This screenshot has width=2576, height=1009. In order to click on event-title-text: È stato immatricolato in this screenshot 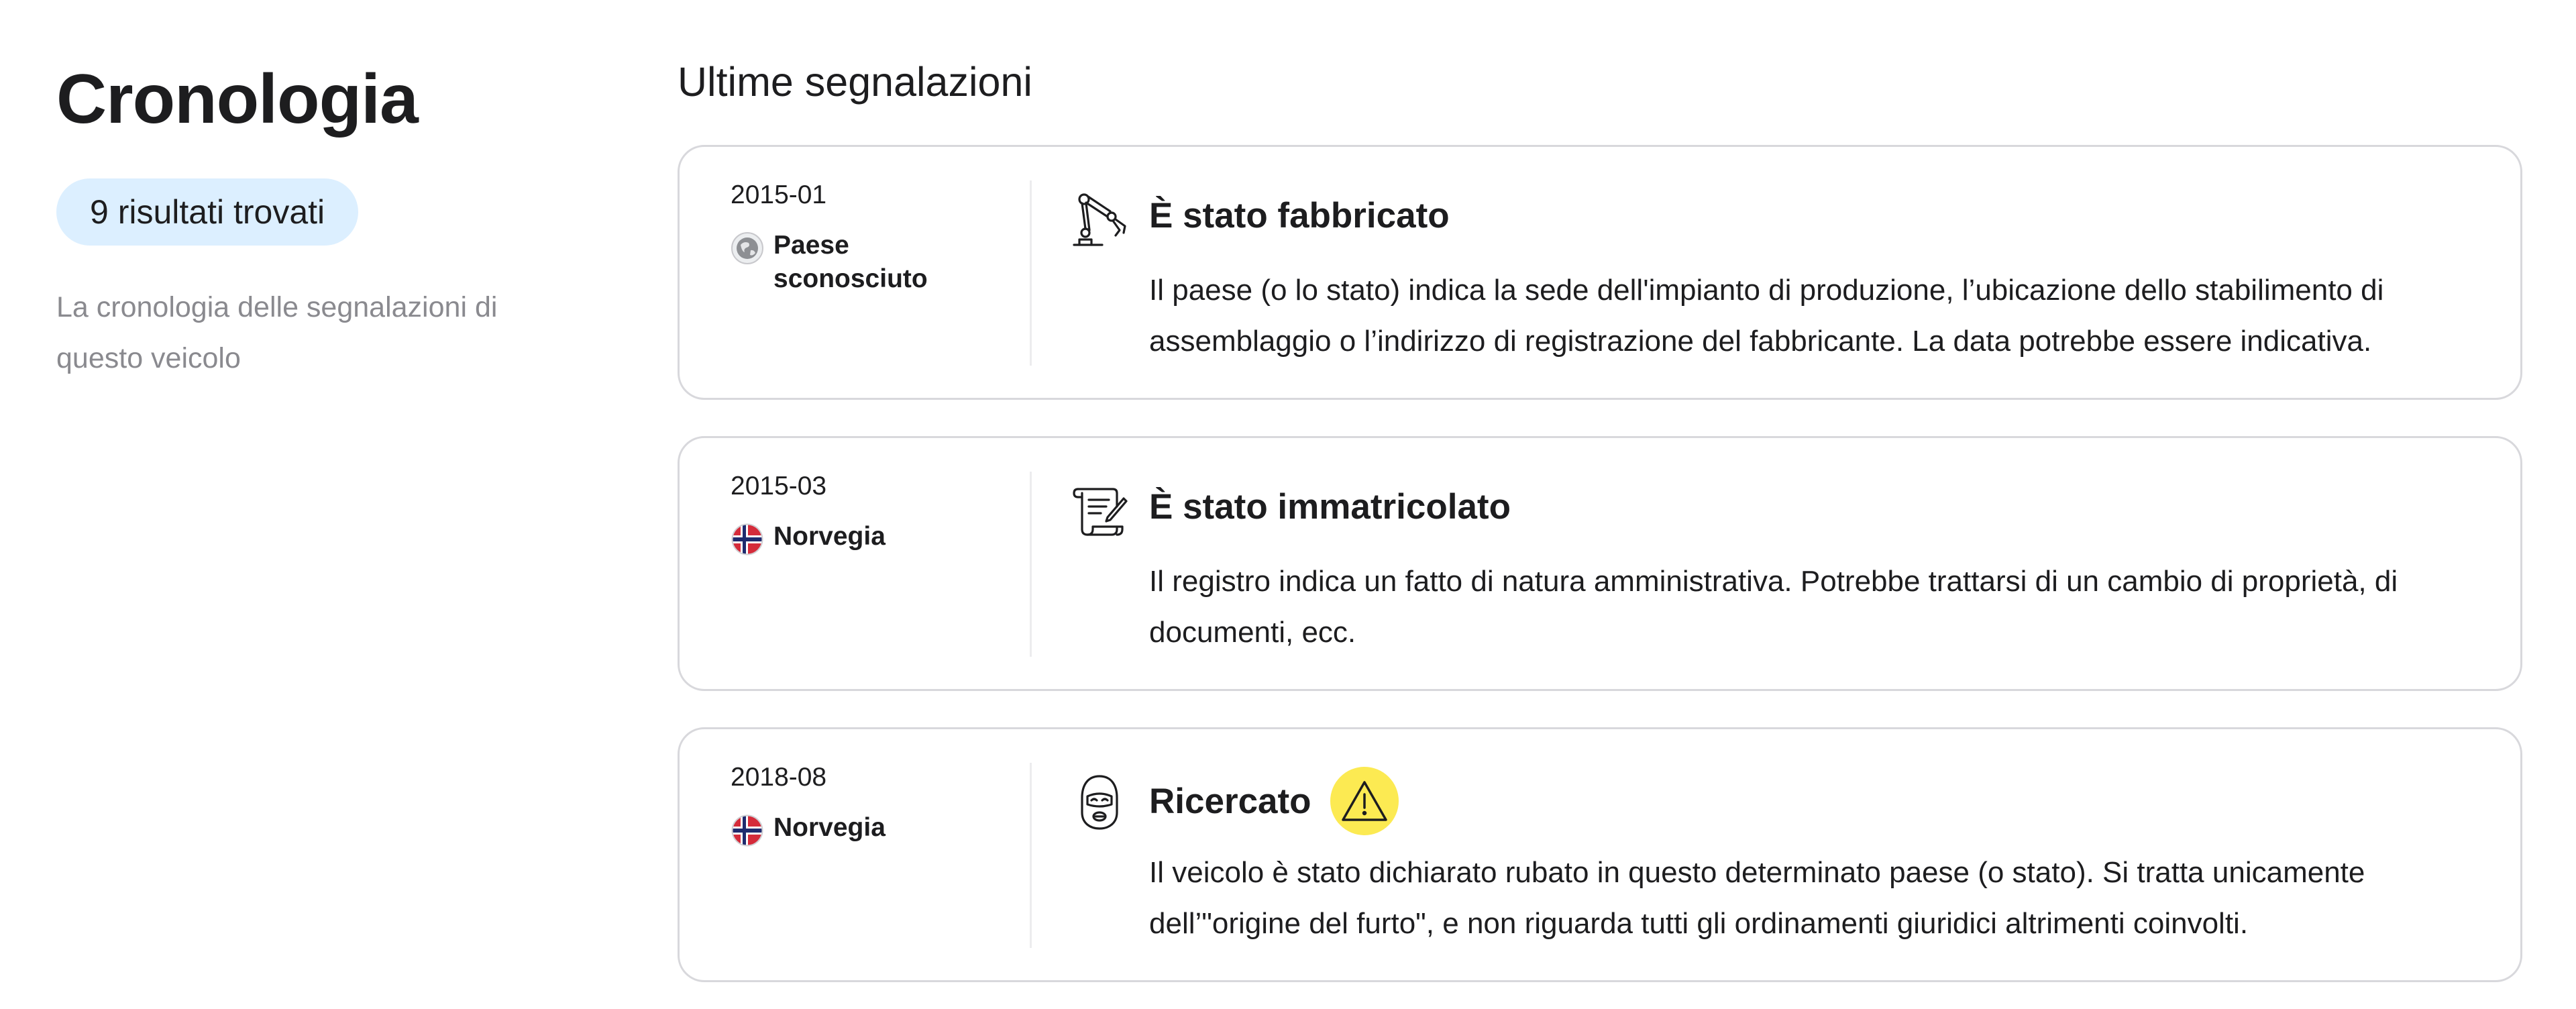, I will do `click(1330, 507)`.